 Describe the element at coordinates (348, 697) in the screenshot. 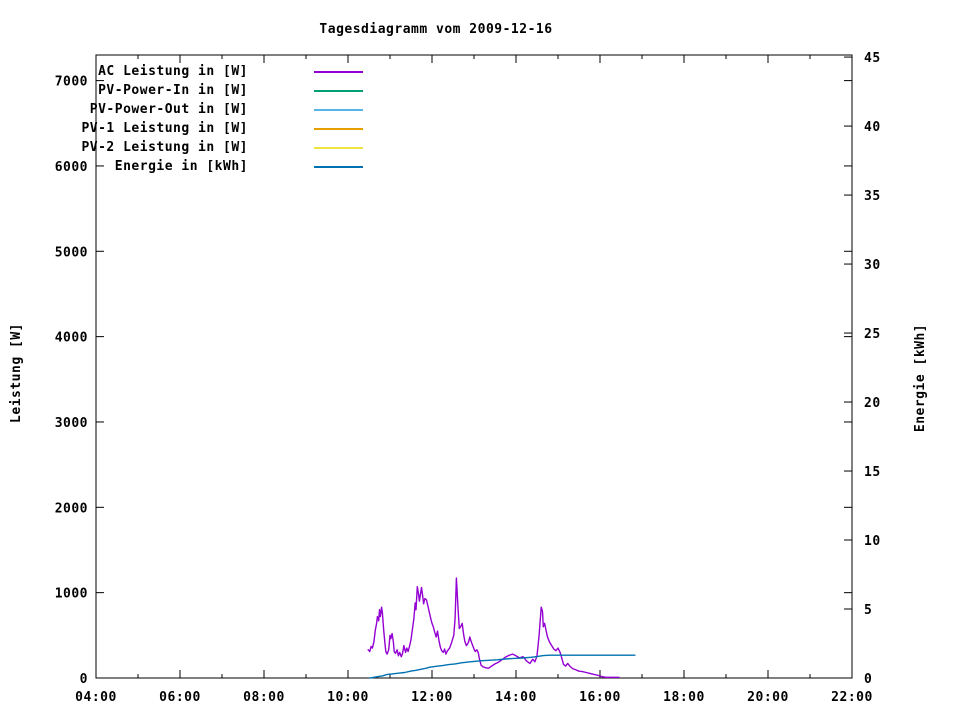

I see `x-axis-tick-label: 10:00` at that location.